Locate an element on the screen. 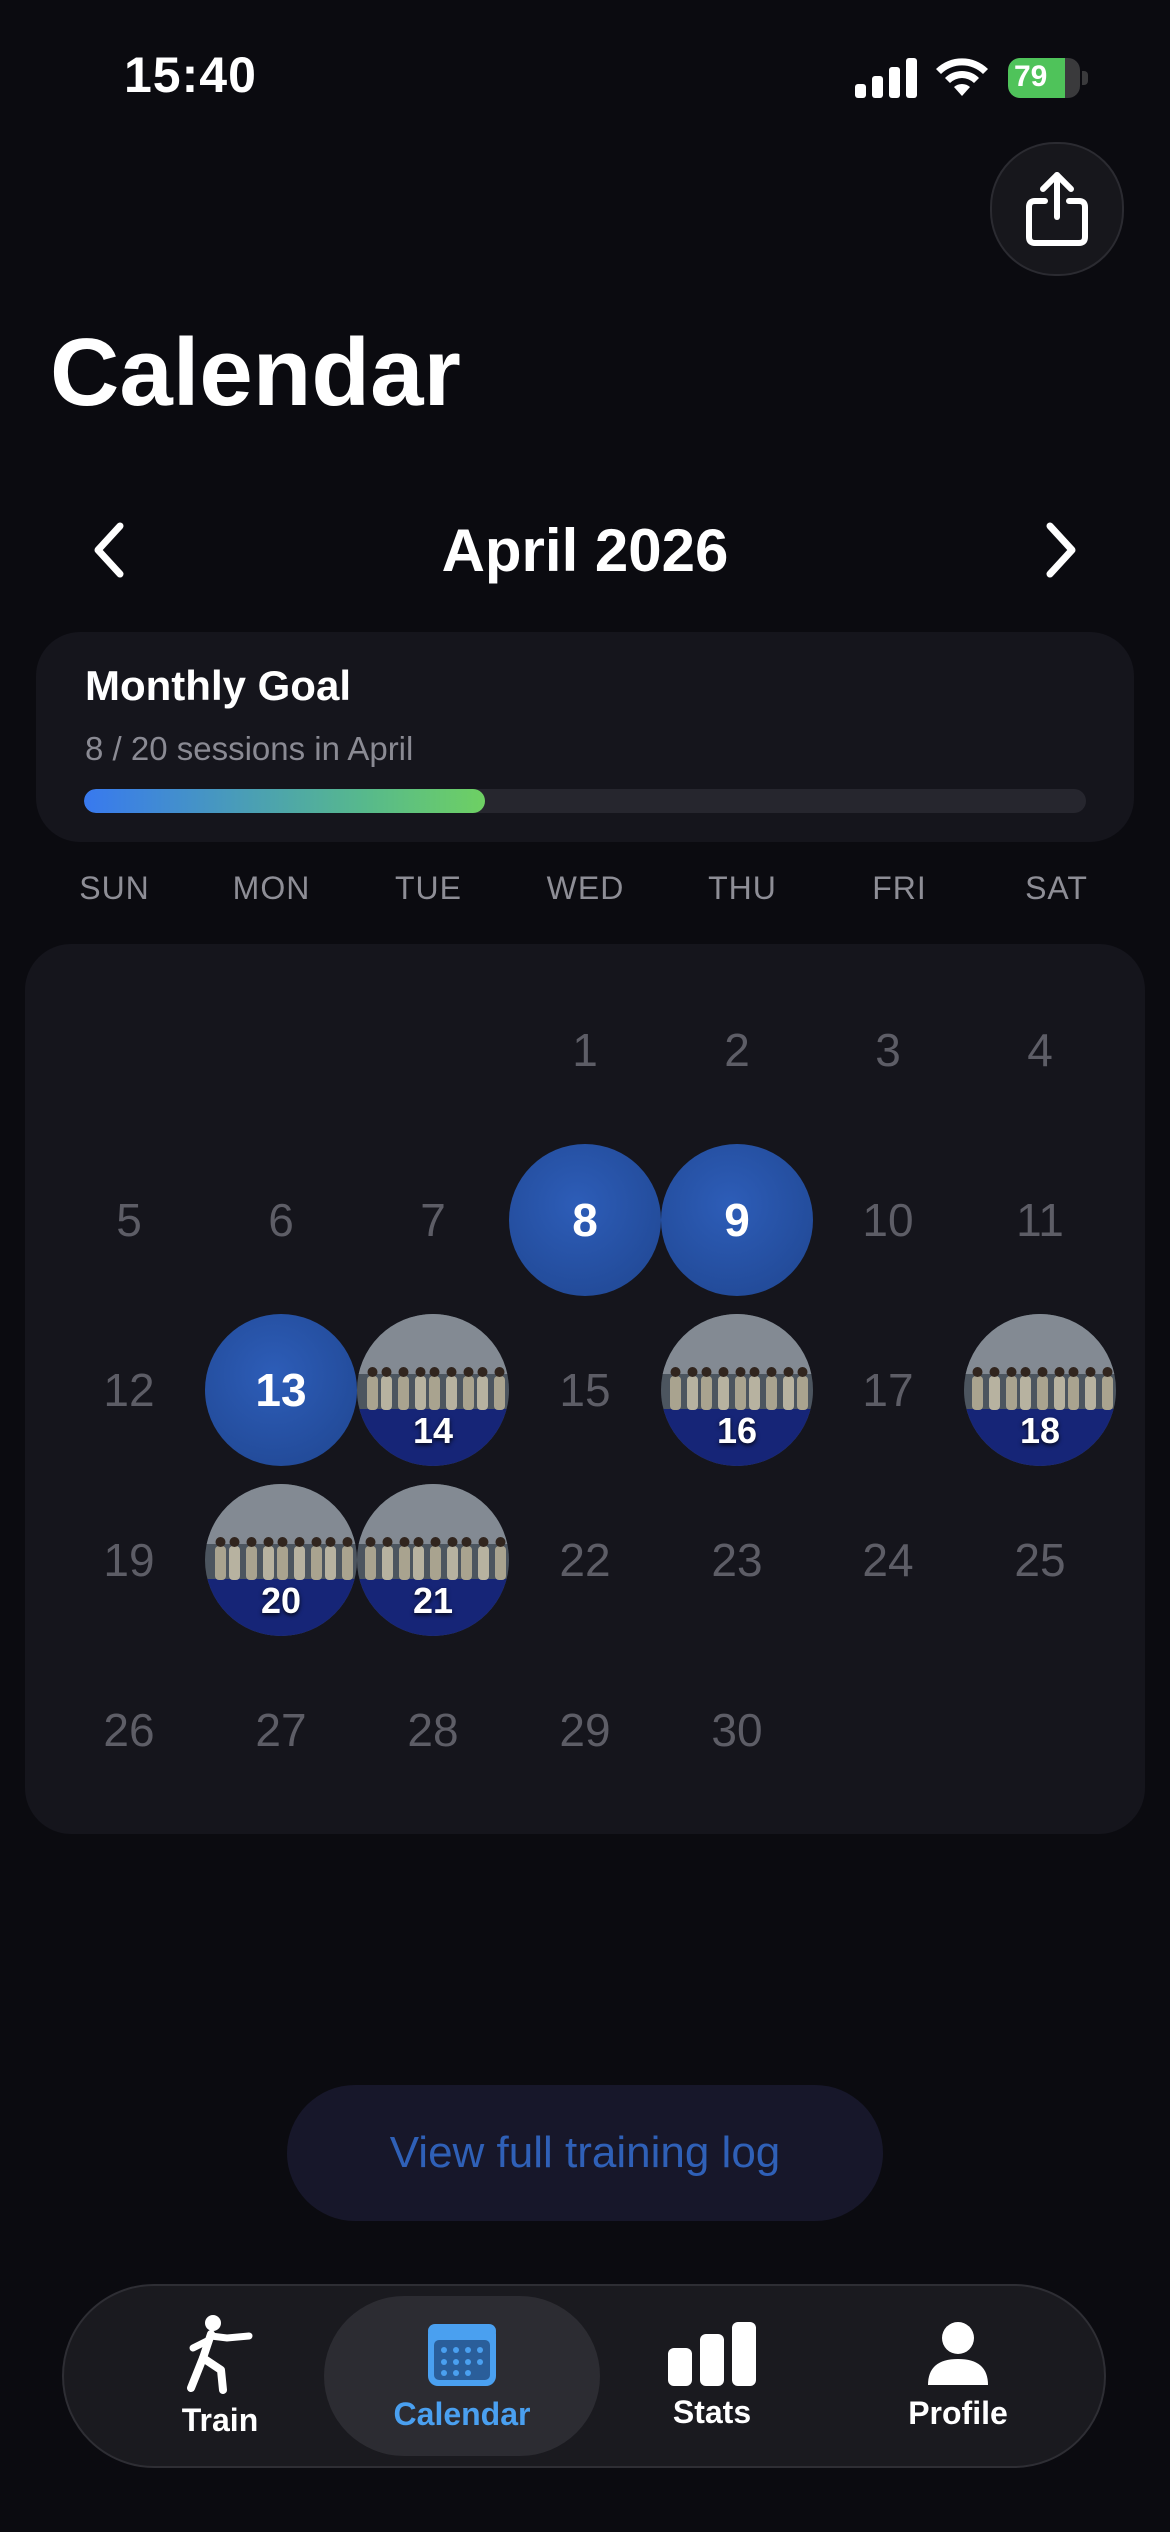 This screenshot has width=1170, height=2532. calendar-day: 6 is located at coordinates (281, 1220).